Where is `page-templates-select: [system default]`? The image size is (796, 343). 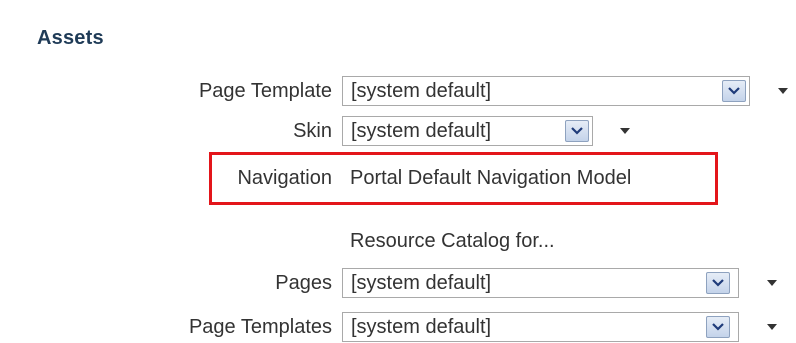 page-templates-select: [system default] is located at coordinates (540, 327).